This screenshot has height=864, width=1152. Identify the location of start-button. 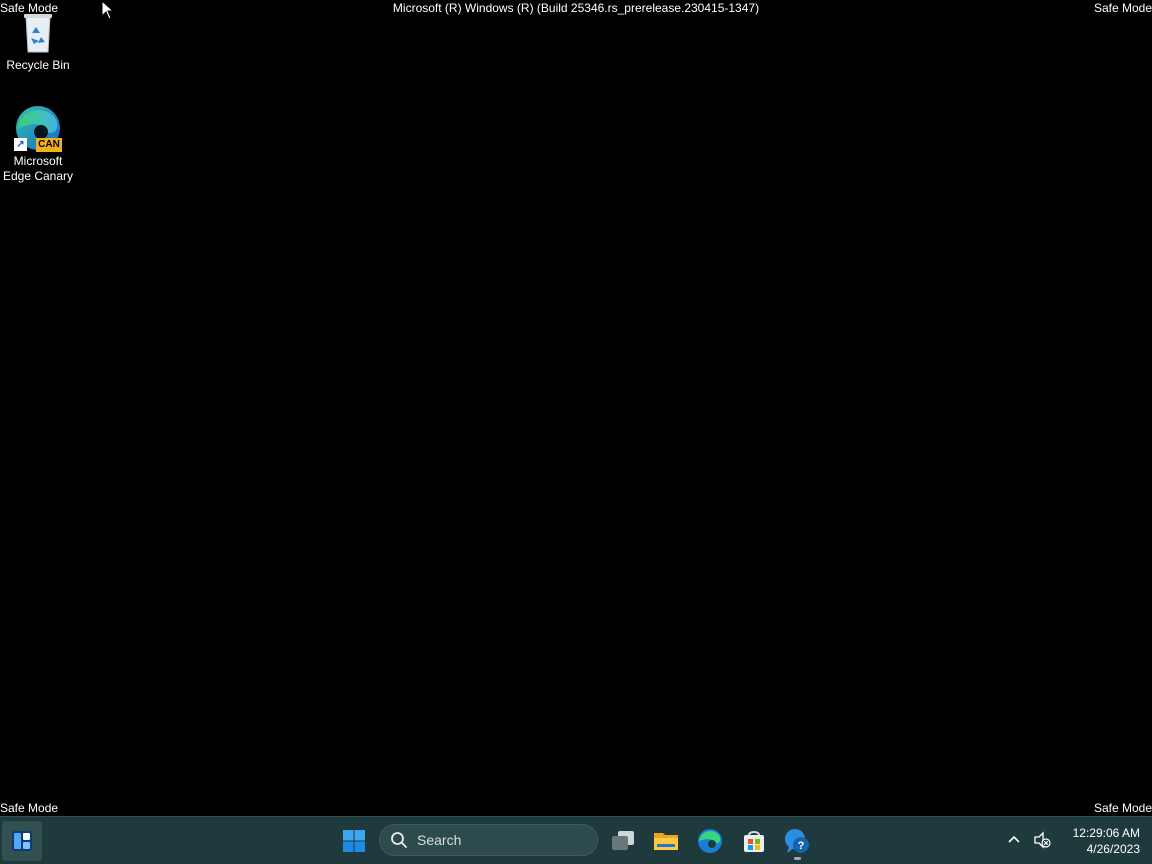
(354, 841).